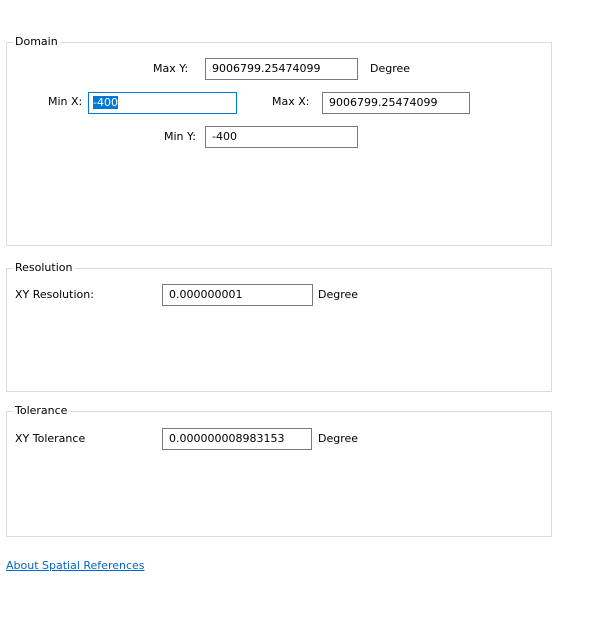 This screenshot has width=609, height=637. I want to click on max-x-input: 9006799.25474099, so click(396, 103).